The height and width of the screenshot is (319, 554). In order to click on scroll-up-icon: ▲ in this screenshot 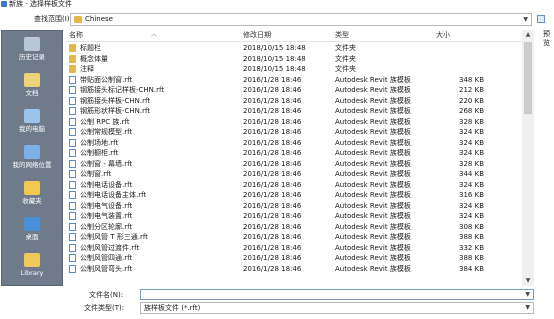, I will do `click(528, 35)`.